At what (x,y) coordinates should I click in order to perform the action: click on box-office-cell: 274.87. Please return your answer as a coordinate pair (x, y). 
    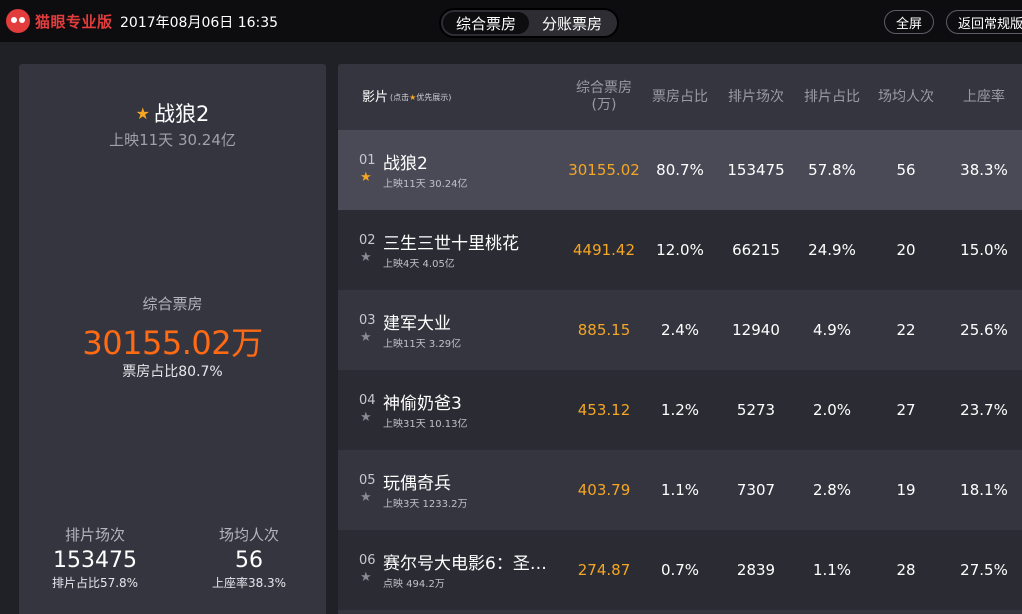
    Looking at the image, I should click on (604, 570).